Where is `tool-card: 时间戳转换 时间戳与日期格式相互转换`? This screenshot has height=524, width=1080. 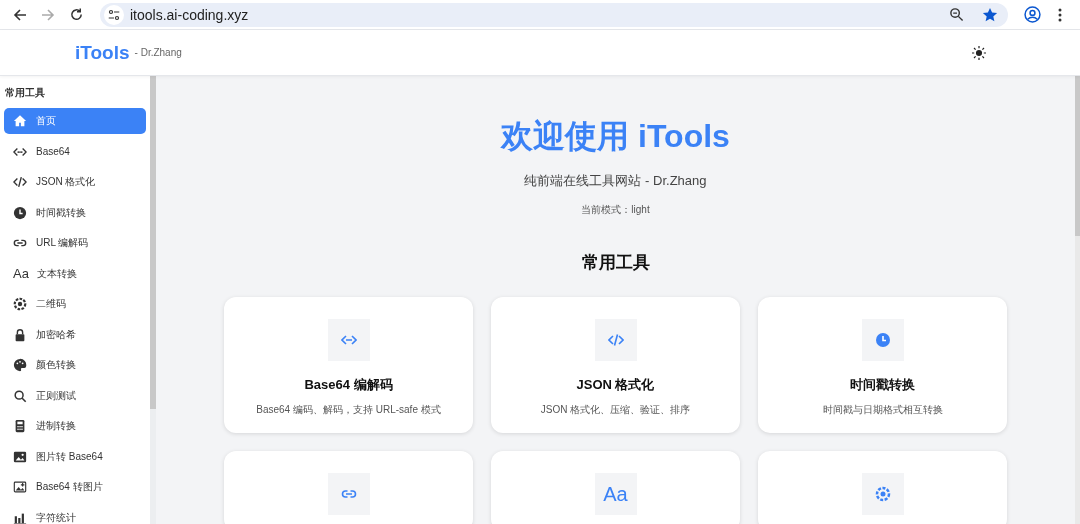
tool-card: 时间戳转换 时间戳与日期格式相互转换 is located at coordinates (882, 365).